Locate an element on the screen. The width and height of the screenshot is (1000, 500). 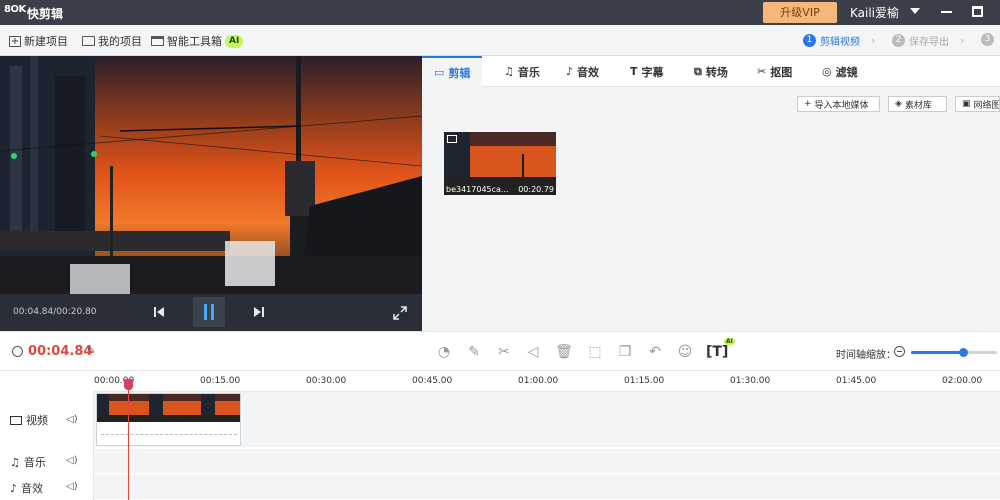
tab-label: 音乐 is located at coordinates (528, 72).